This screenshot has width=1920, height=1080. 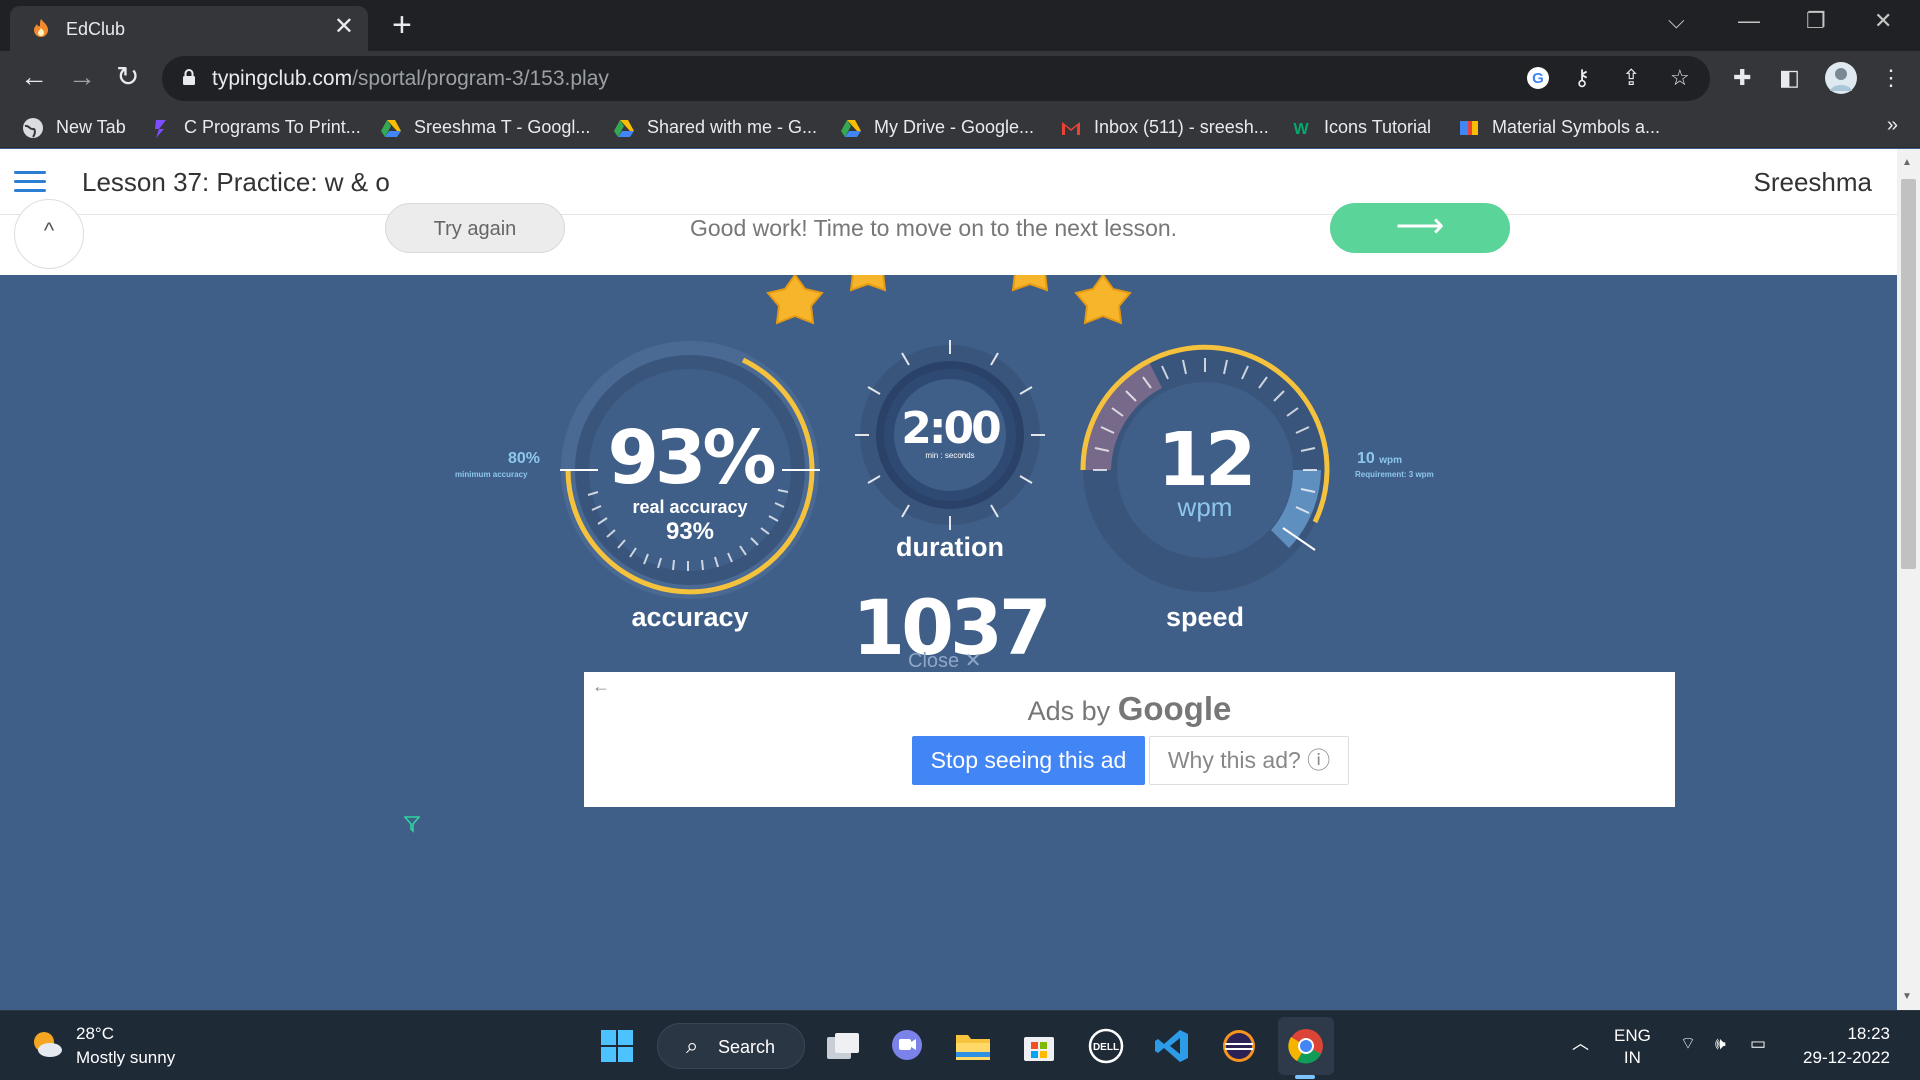 I want to click on taskbar-search-button: ⌕ Search, so click(x=731, y=1046).